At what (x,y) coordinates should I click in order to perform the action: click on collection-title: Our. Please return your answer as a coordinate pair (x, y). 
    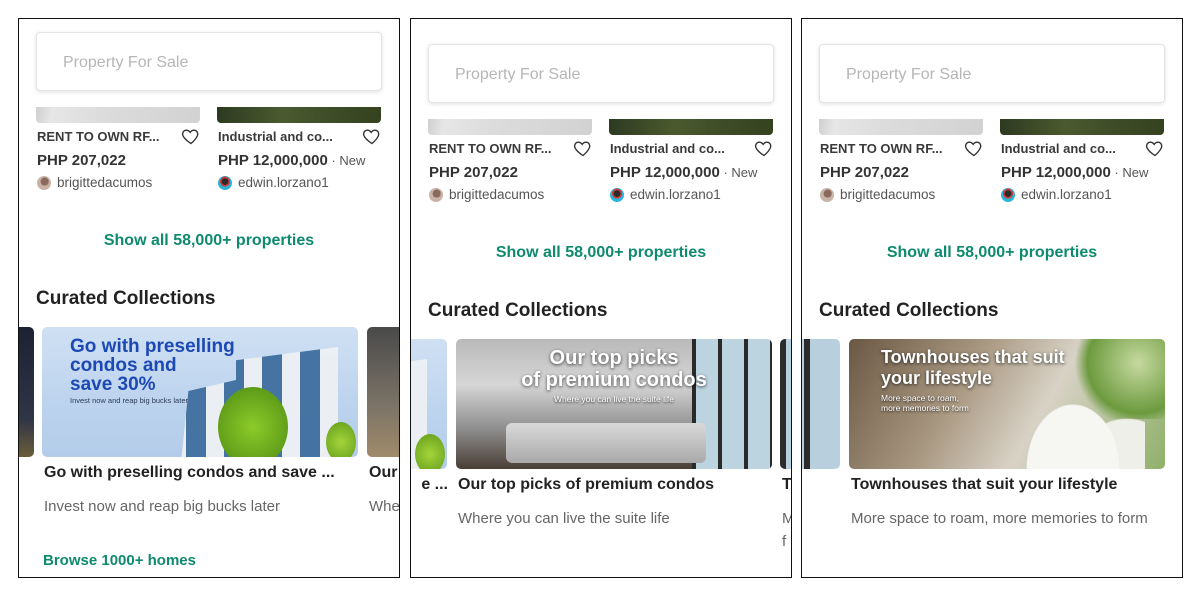
    Looking at the image, I should click on (383, 472).